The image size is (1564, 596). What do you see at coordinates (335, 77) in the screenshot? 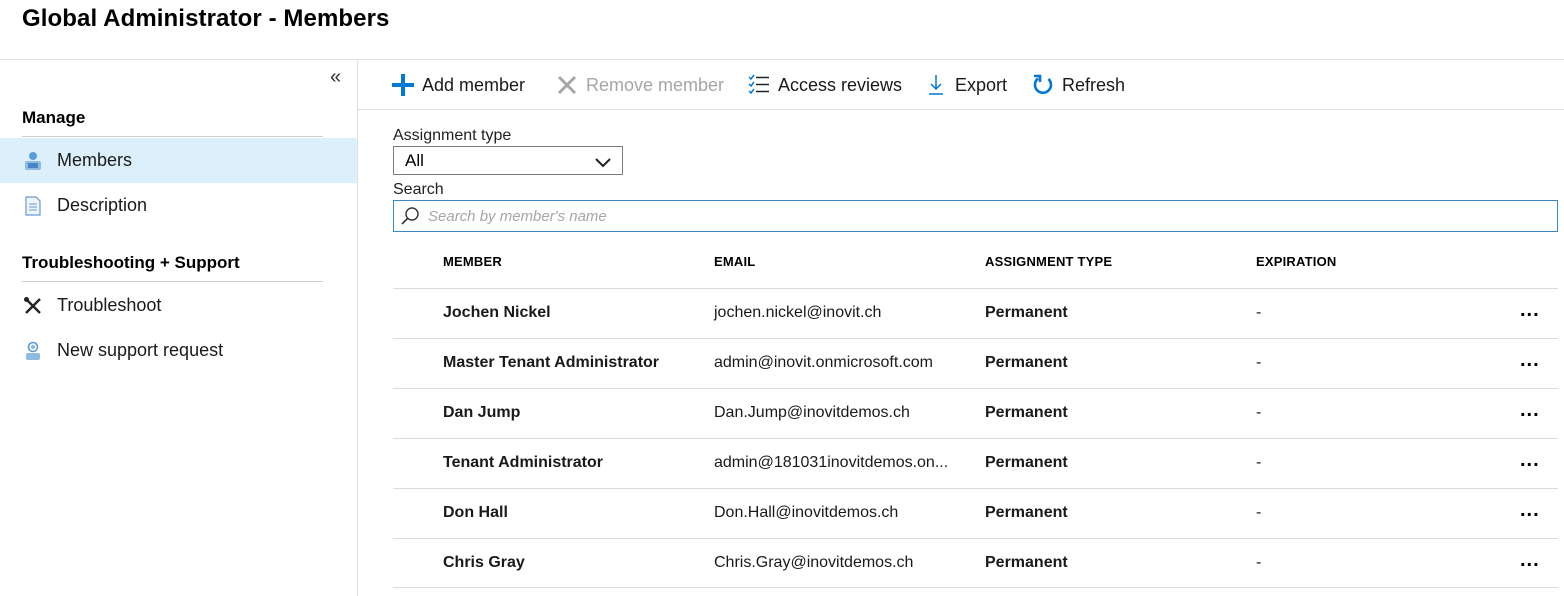
I see `collapse-sidebar-icon: «` at bounding box center [335, 77].